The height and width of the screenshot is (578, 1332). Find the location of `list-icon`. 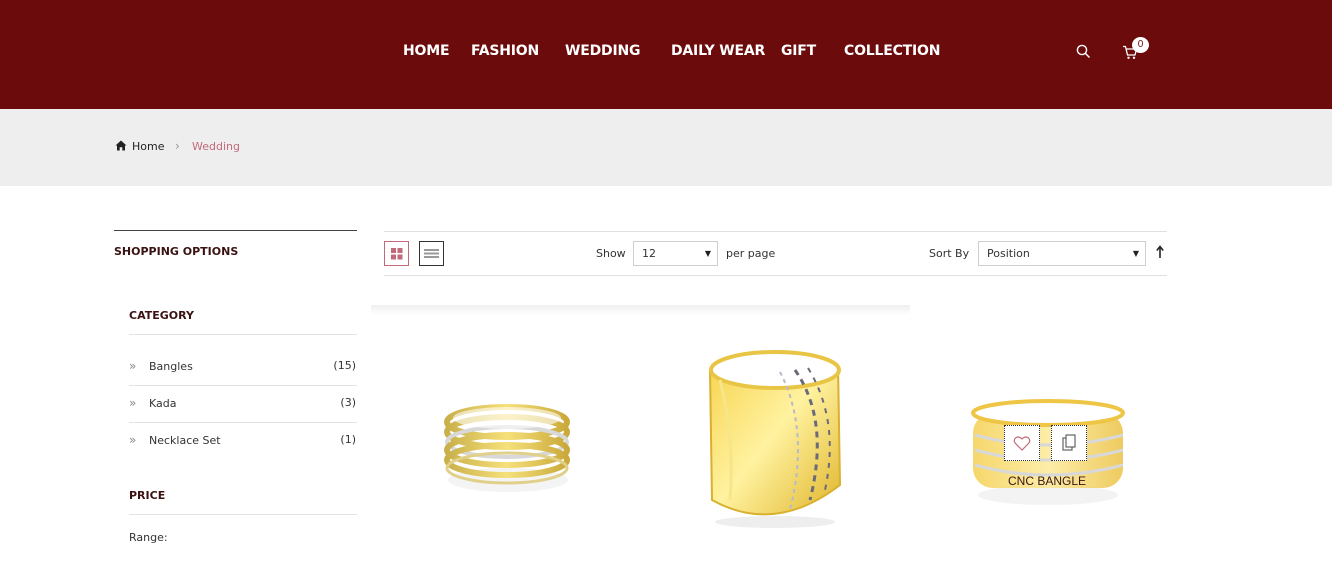

list-icon is located at coordinates (431, 253).